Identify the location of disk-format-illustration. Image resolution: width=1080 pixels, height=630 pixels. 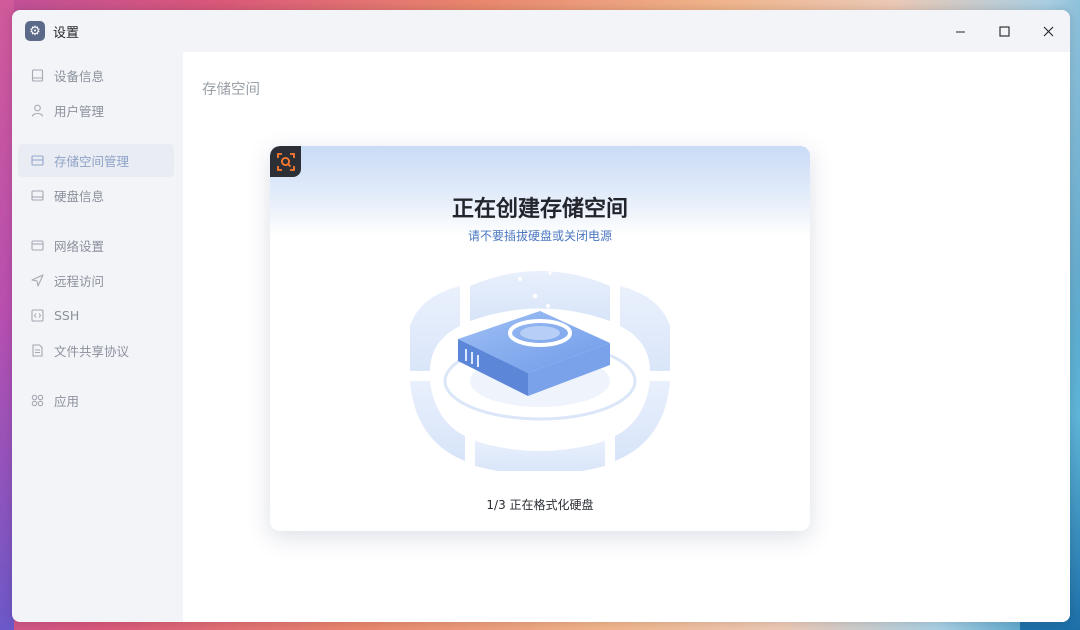
(540, 371).